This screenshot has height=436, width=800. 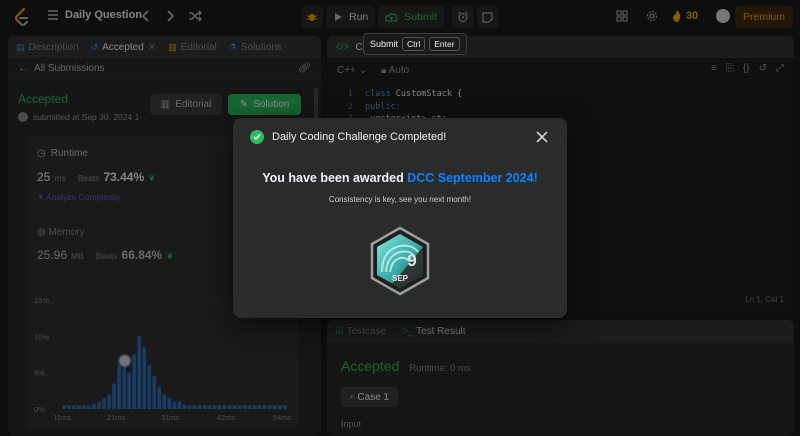 What do you see at coordinates (411, 260) in the screenshot?
I see `badge-number: 9` at bounding box center [411, 260].